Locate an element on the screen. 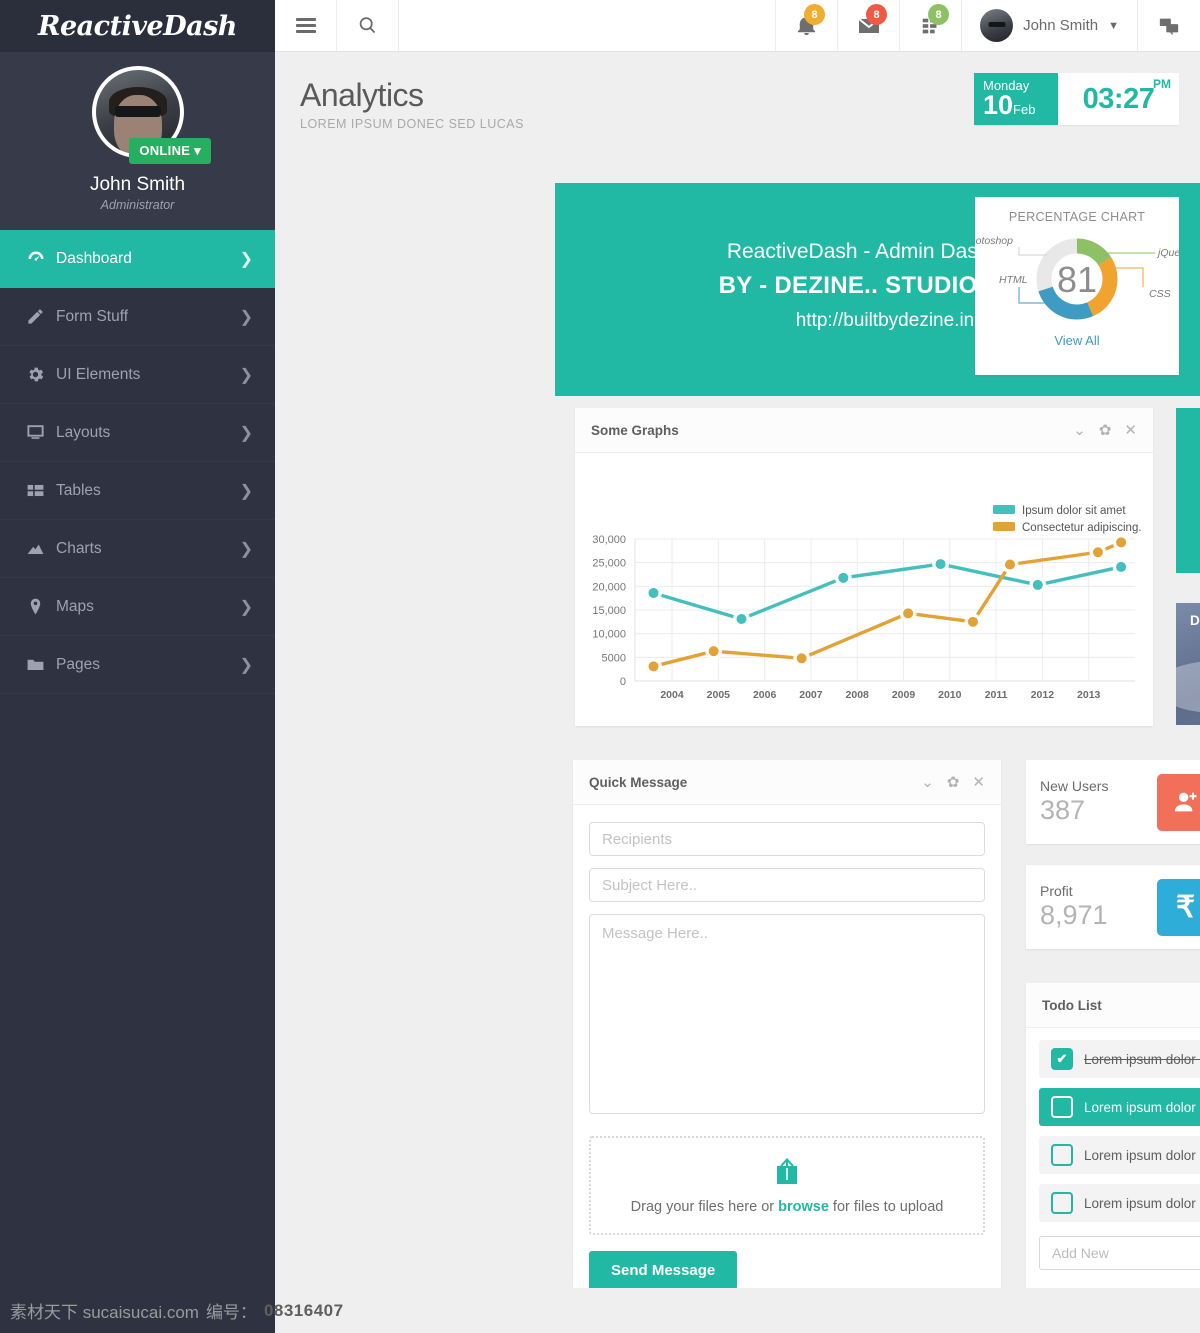  watermark-bar: 素材天下 sucaisucai.com 编号： 08316407 is located at coordinates (600, 1310).